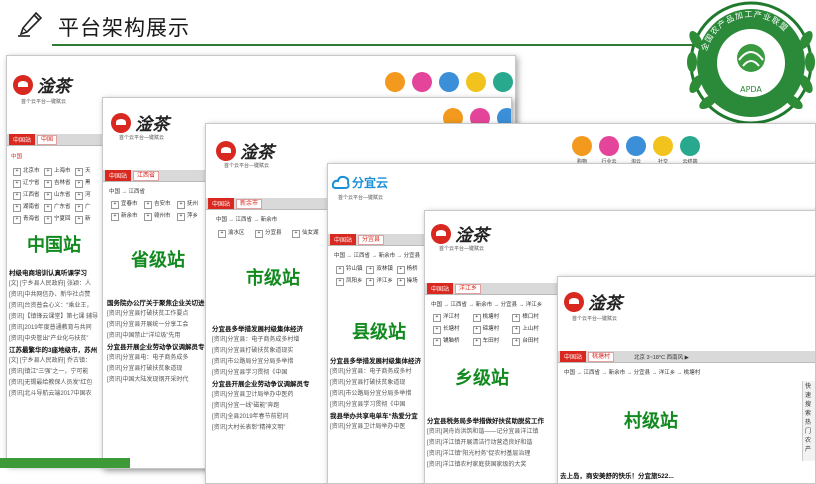  What do you see at coordinates (57, 372) in the screenshot?
I see `news-item: [资讯]镇江“三强”之一，宁可能` at bounding box center [57, 372].